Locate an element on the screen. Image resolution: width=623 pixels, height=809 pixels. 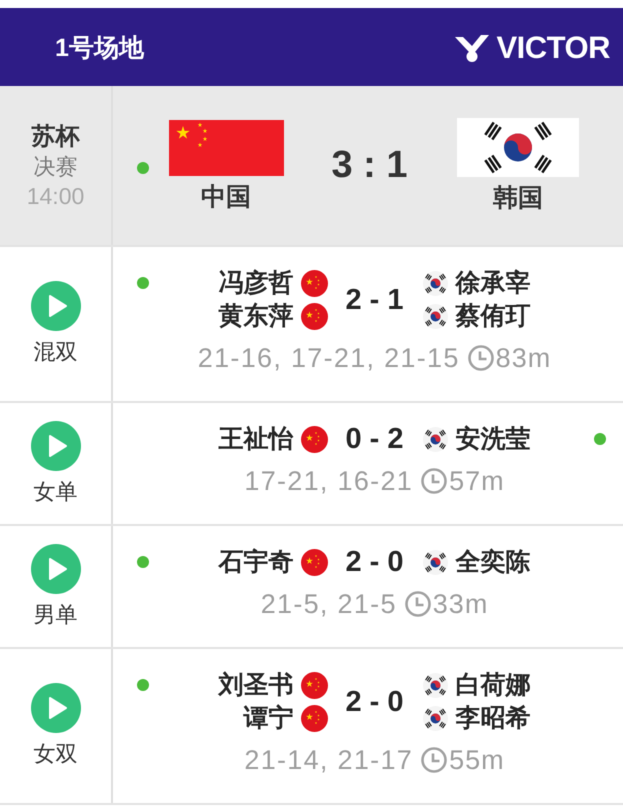
team-name: 中国 is located at coordinates (226, 197).